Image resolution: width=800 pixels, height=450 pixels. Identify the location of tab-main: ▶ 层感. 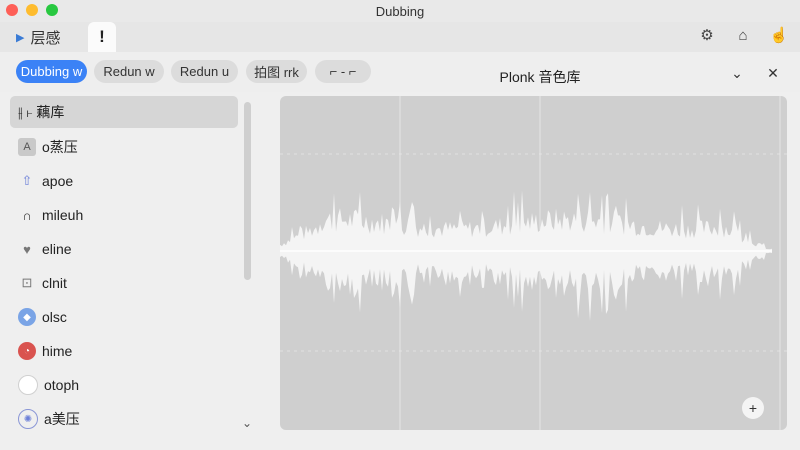
(38, 37).